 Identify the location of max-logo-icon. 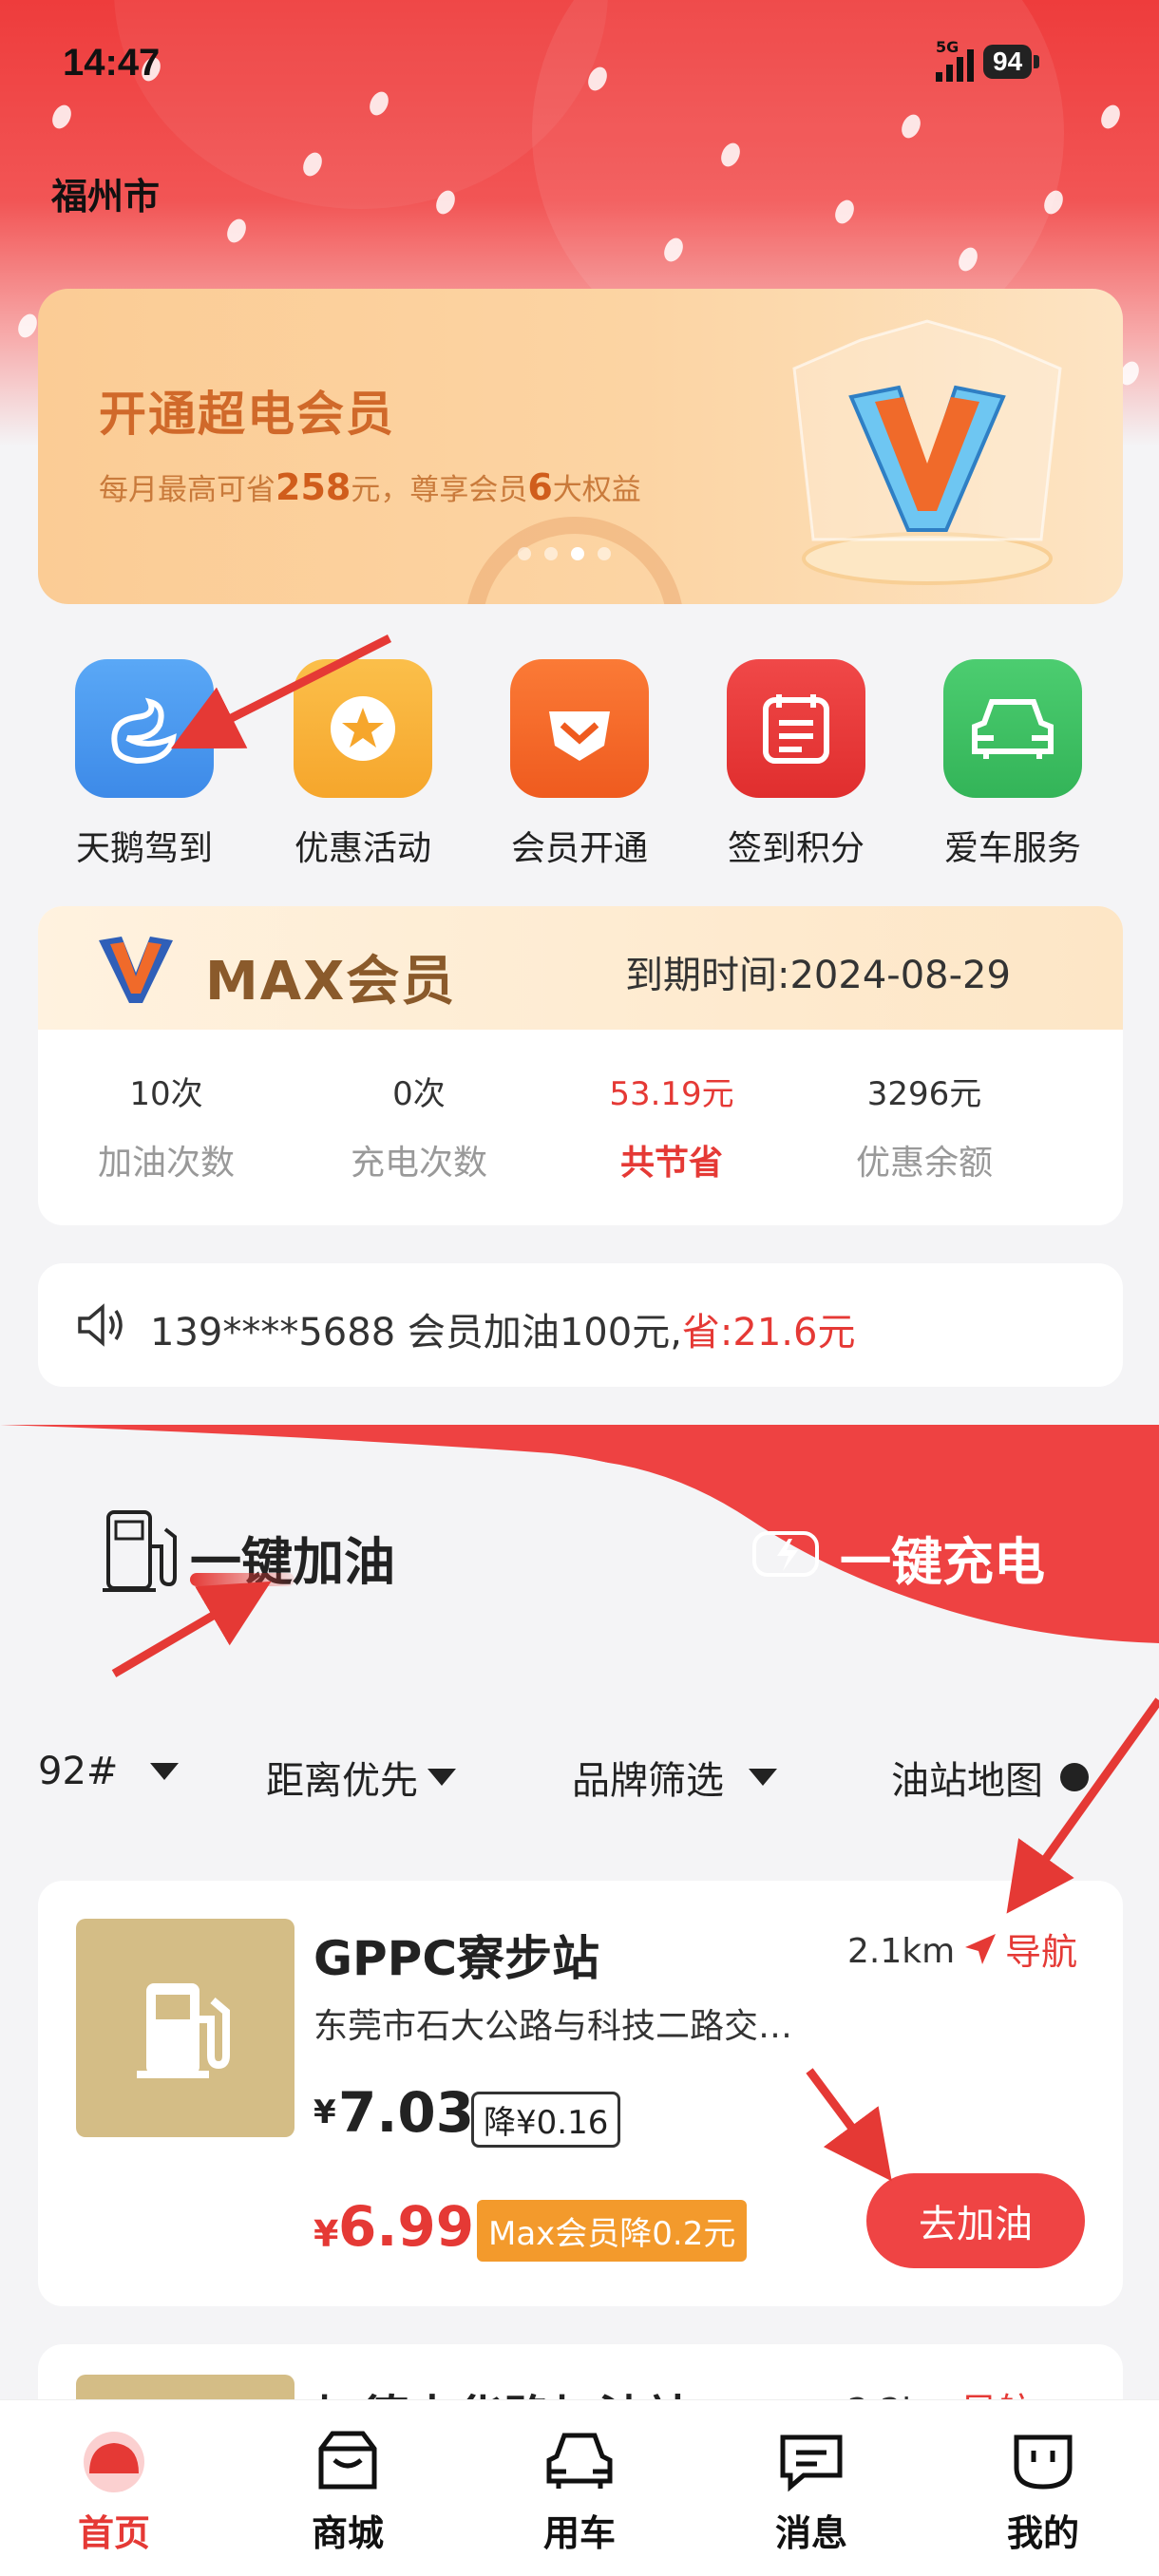
(136, 970).